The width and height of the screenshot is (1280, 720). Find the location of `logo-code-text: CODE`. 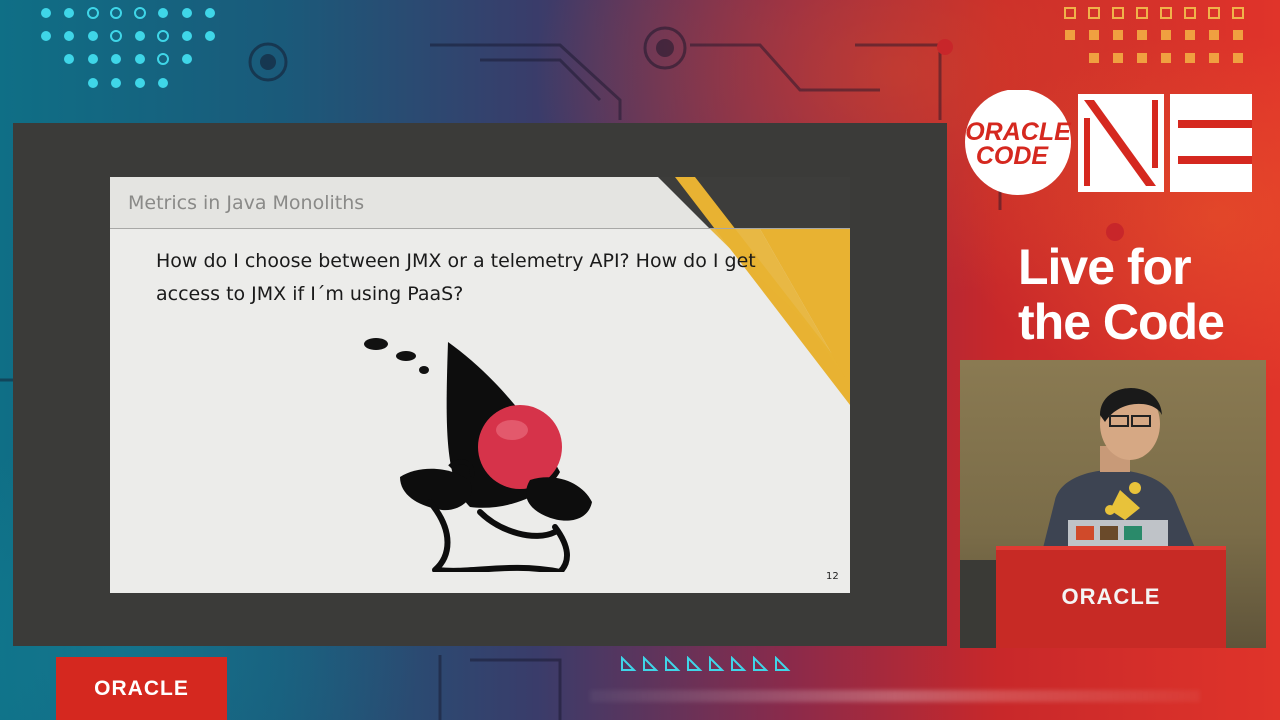

logo-code-text: CODE is located at coordinates (1013, 156).